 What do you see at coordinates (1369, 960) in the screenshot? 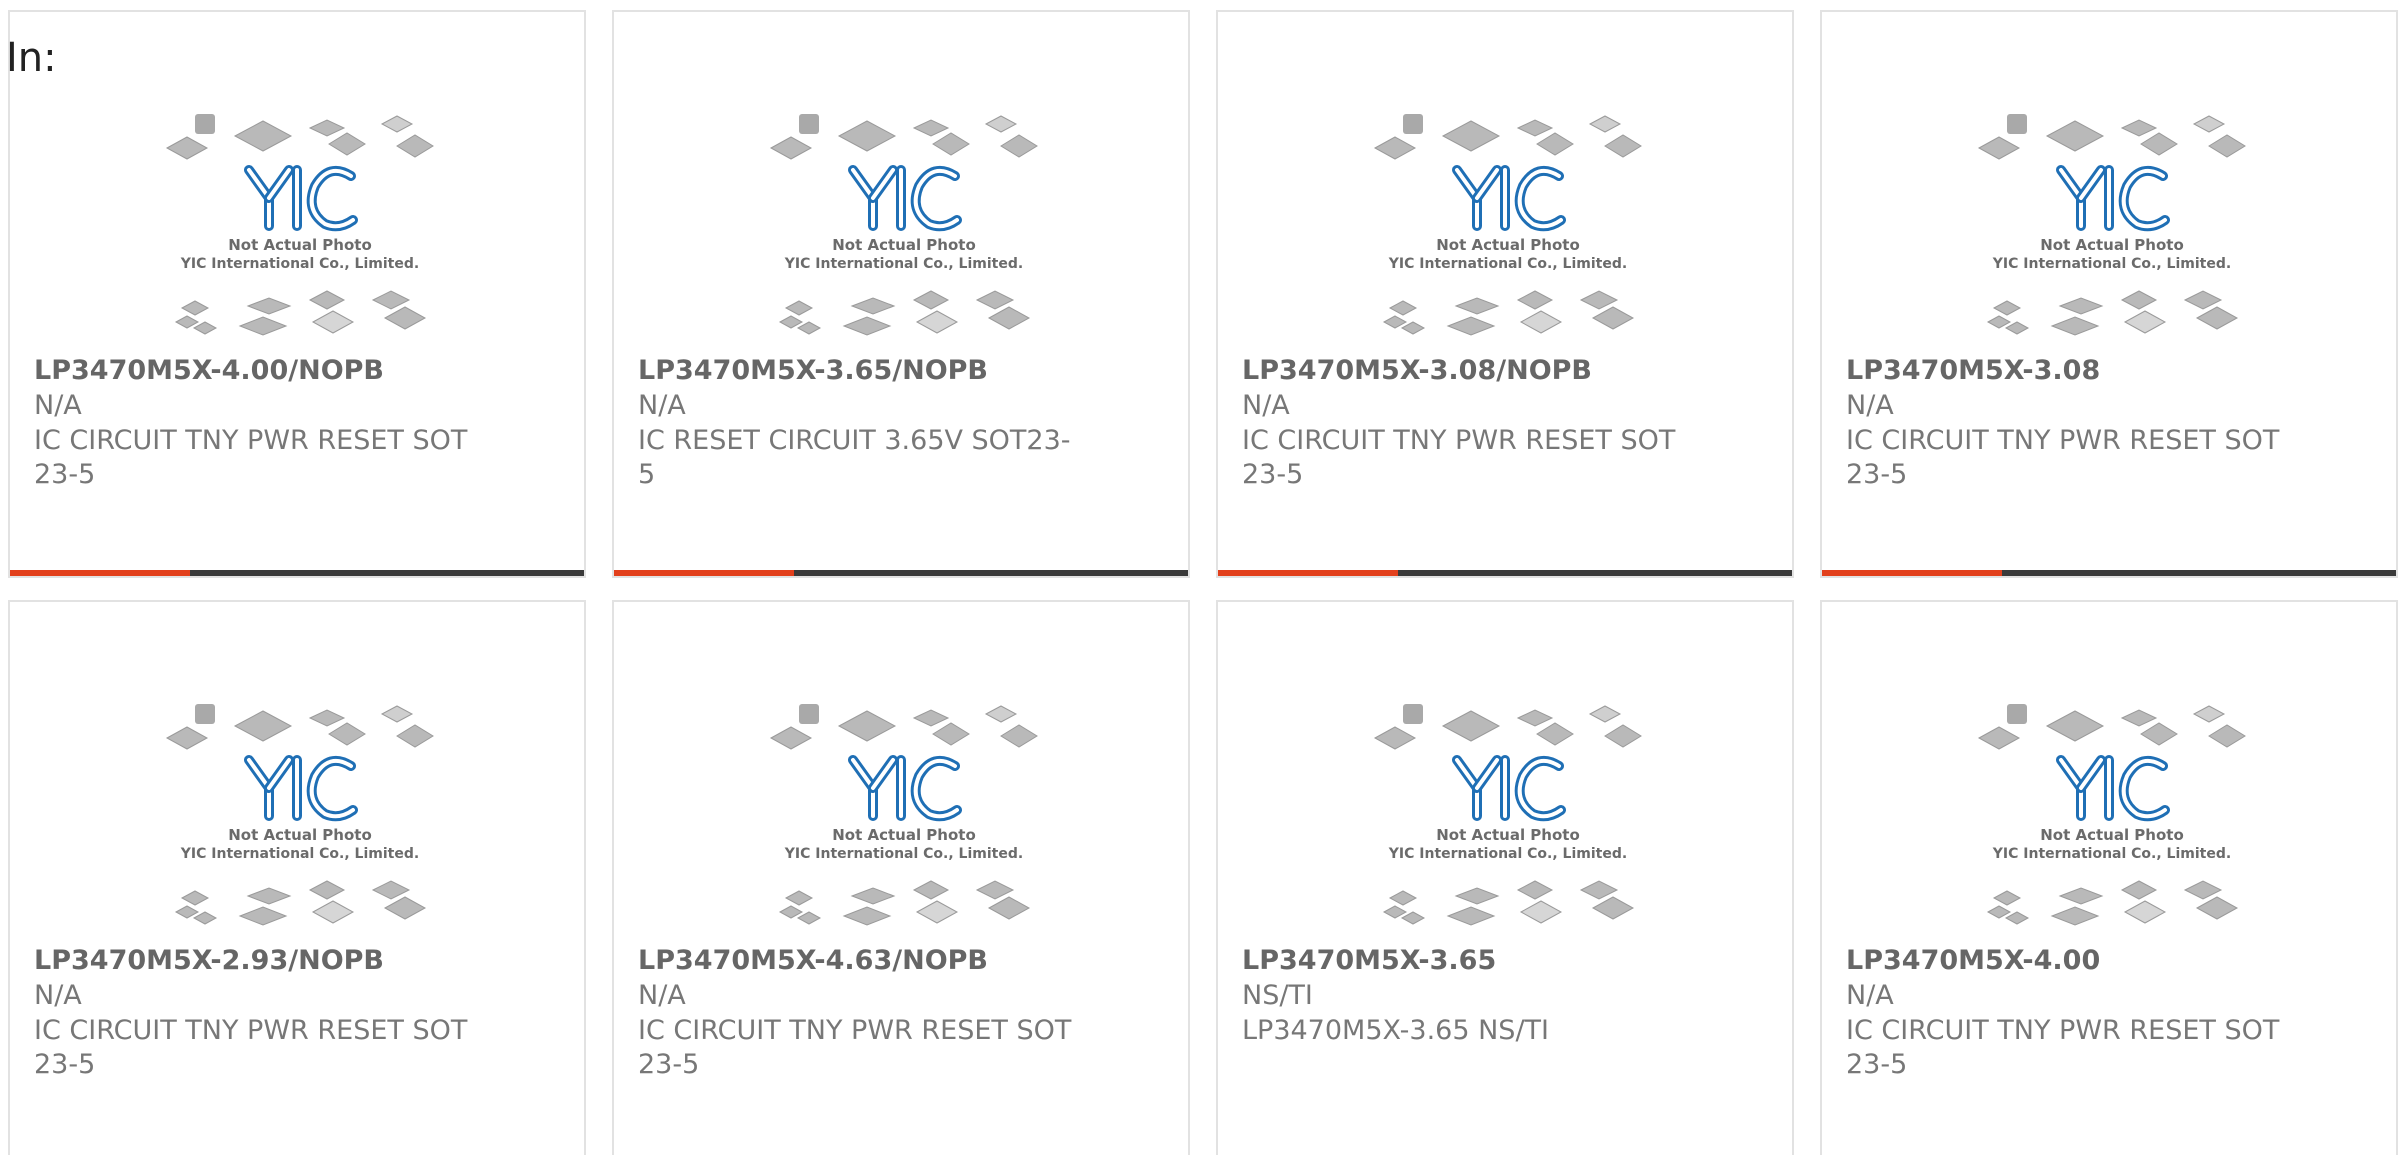
I see `part-number-link: LP3470M5X-3.65` at bounding box center [1369, 960].